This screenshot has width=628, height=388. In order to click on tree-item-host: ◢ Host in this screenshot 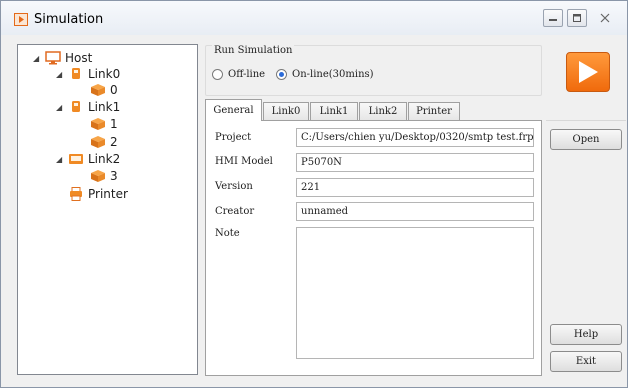, I will do `click(62, 58)`.